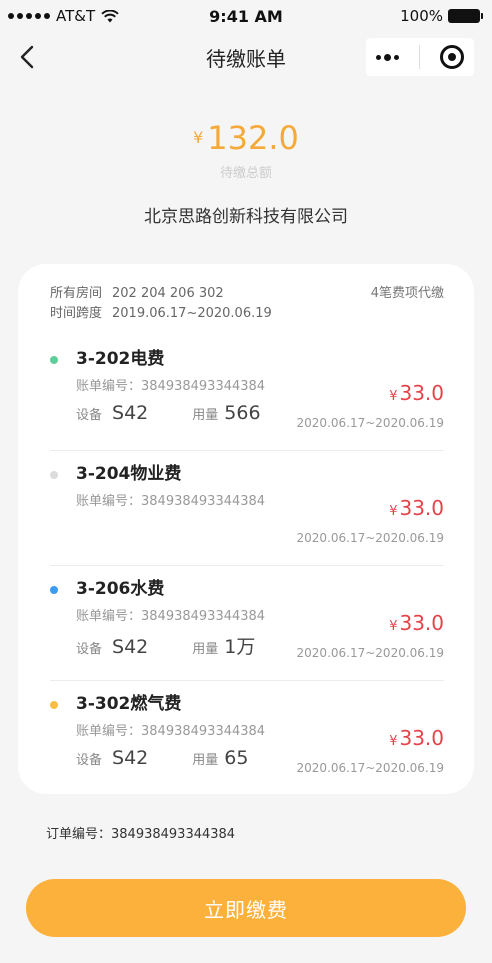 This screenshot has width=492, height=963. What do you see at coordinates (76, 293) in the screenshot?
I see `rooms-label: 所有房间` at bounding box center [76, 293].